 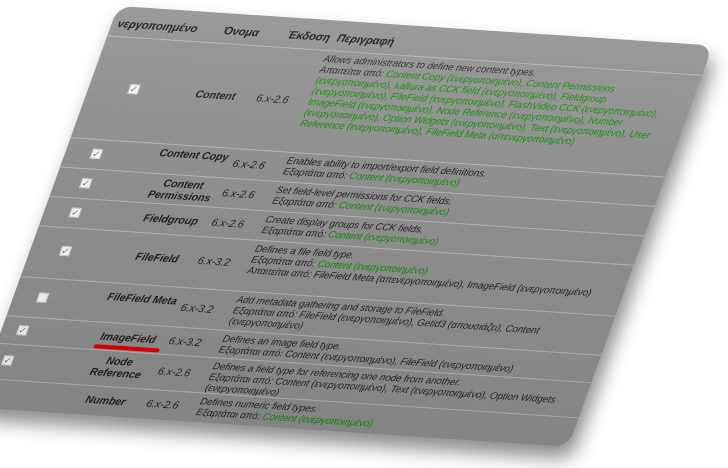 I want to click on module-name: Content, so click(x=215, y=95).